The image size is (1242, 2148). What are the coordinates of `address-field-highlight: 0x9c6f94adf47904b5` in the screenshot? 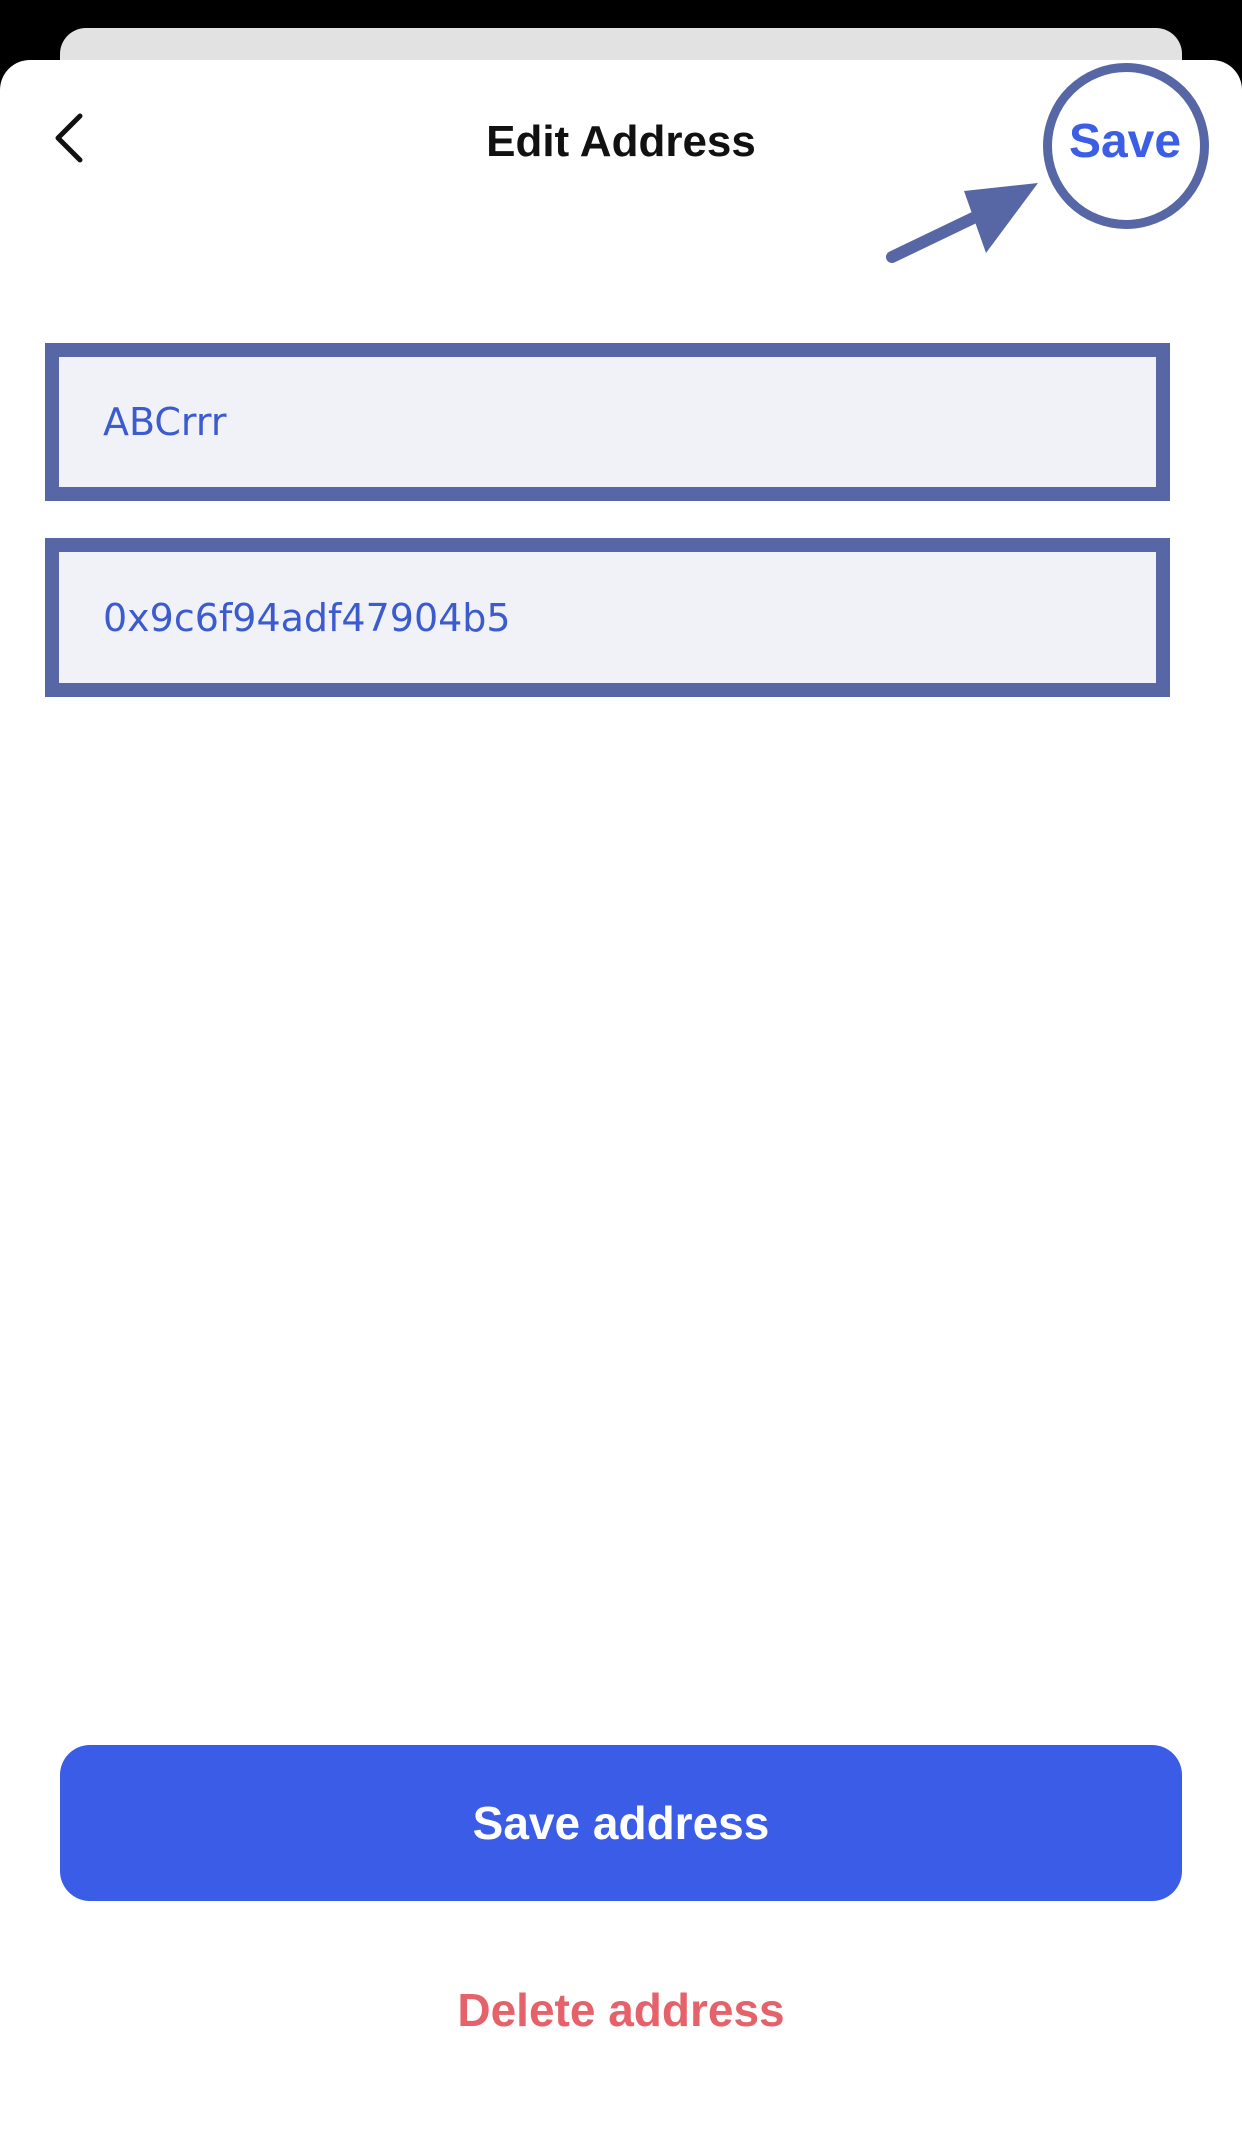 It's located at (607, 617).